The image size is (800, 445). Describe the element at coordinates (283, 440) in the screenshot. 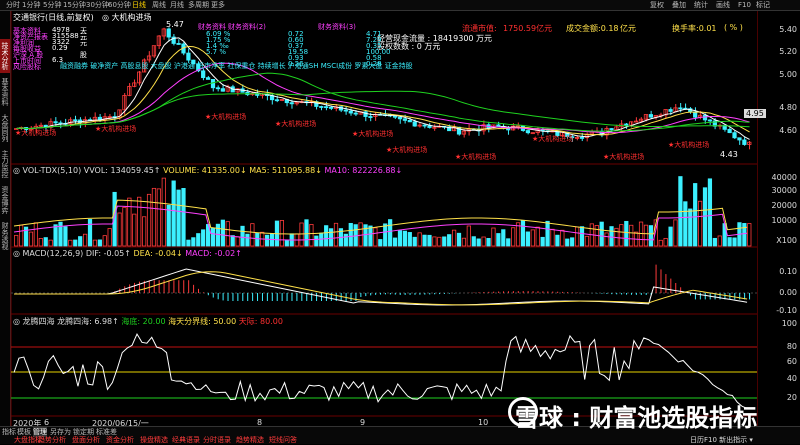

I see `bottom-category-tab: 短线问答` at that location.